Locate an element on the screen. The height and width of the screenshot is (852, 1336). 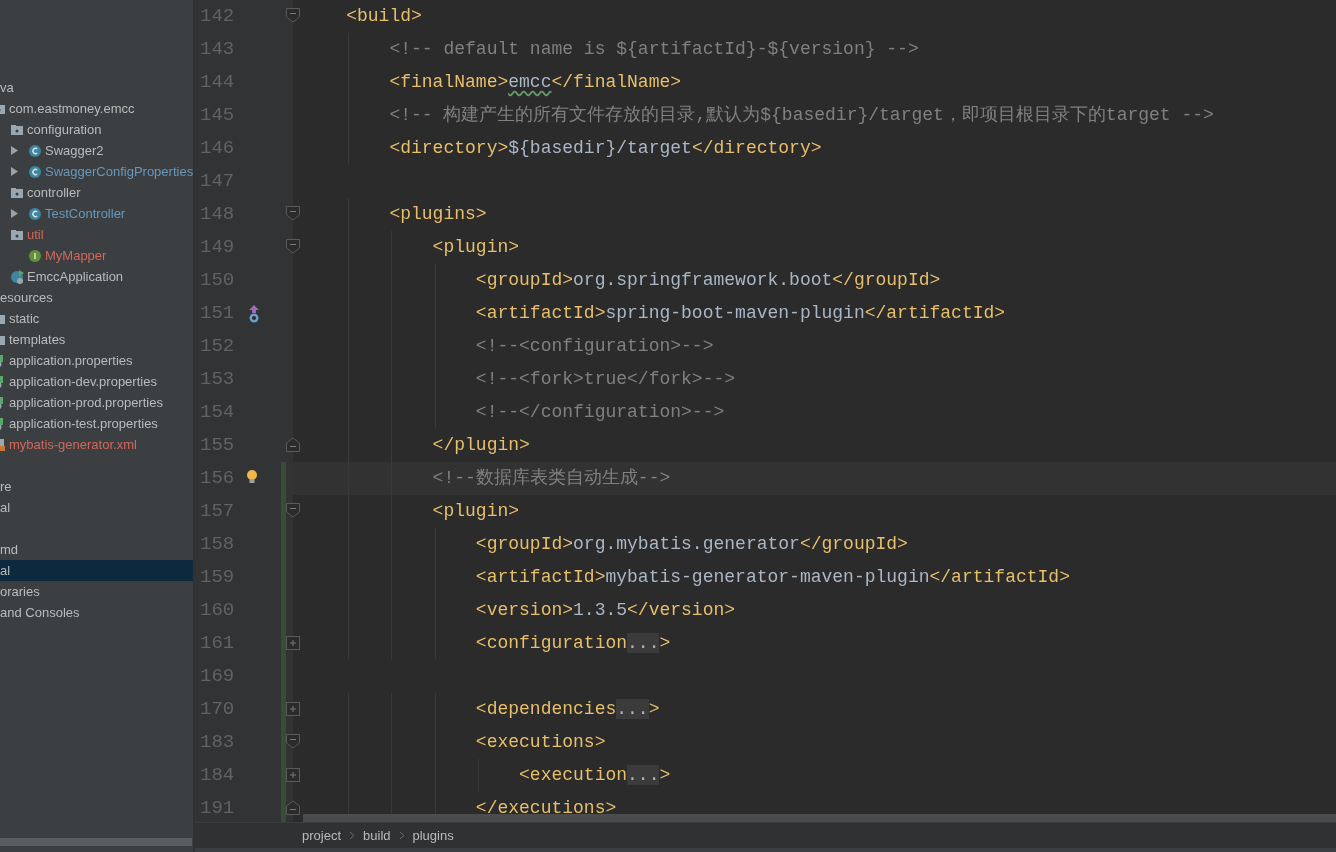
tree-item: controller is located at coordinates (96, 192).